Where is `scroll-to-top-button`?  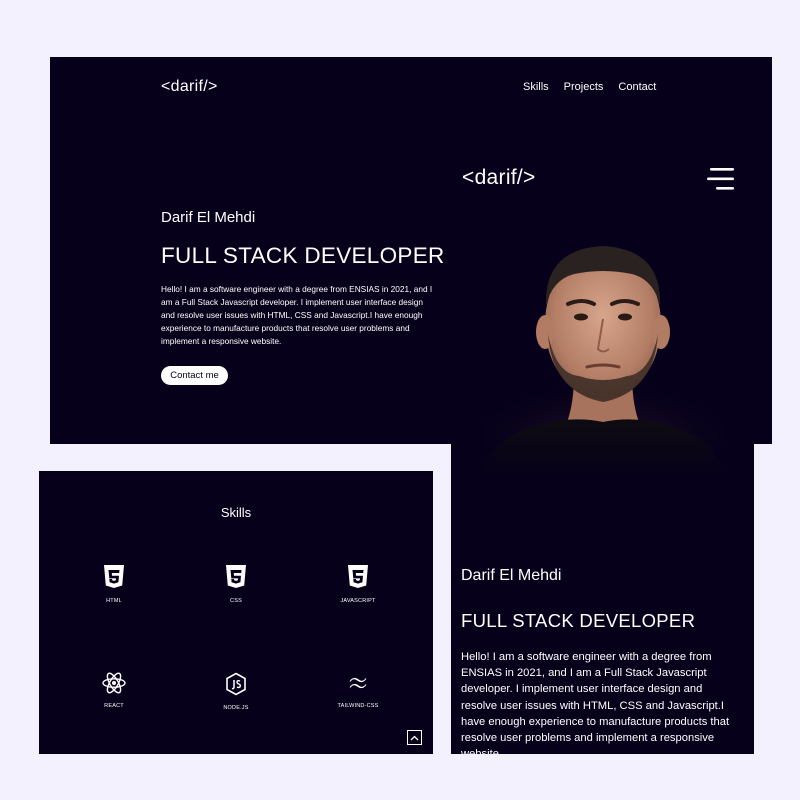 scroll-to-top-button is located at coordinates (414, 737).